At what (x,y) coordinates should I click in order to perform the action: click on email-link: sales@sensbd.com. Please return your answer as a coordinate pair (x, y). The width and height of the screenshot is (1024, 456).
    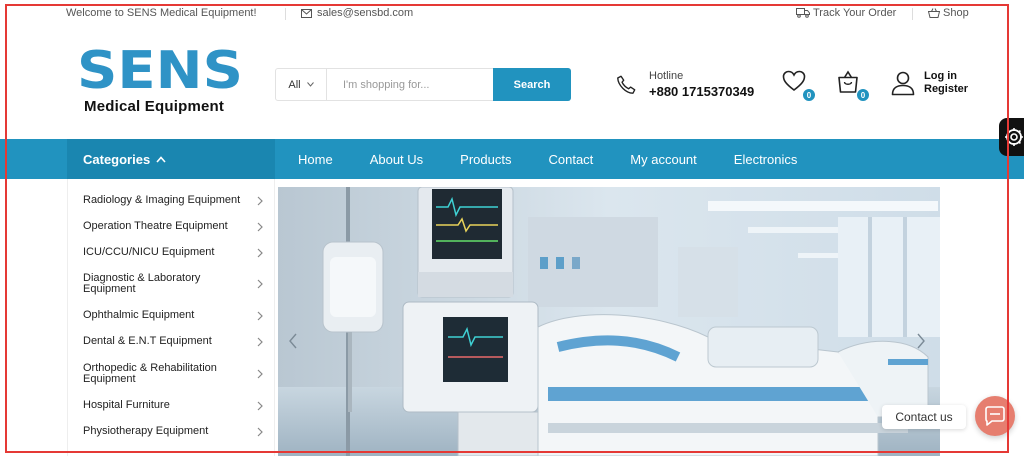
    Looking at the image, I should click on (357, 13).